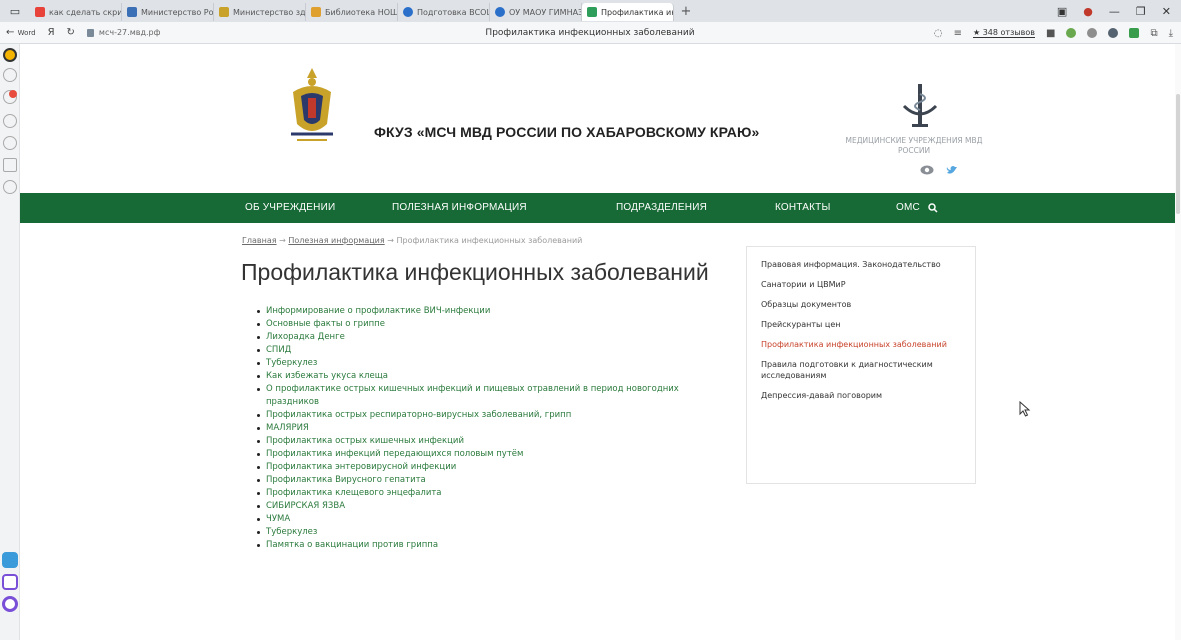  What do you see at coordinates (459, 208) in the screenshot?
I see `nav-useful-info: ПОЛЕЗНАЯ ИНФОРМАЦИЯ` at bounding box center [459, 208].